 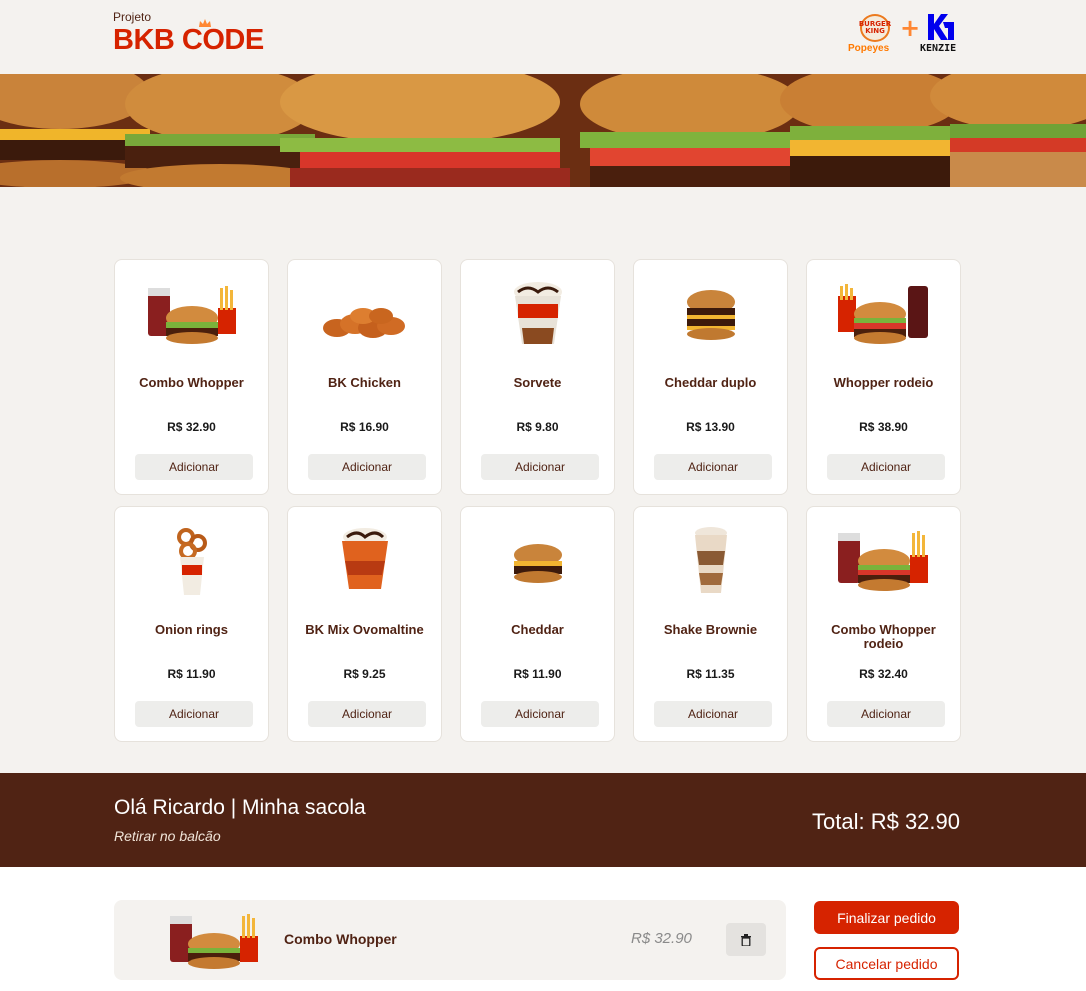 What do you see at coordinates (886, 917) in the screenshot?
I see `finalize-order-button: Finalizar pedido` at bounding box center [886, 917].